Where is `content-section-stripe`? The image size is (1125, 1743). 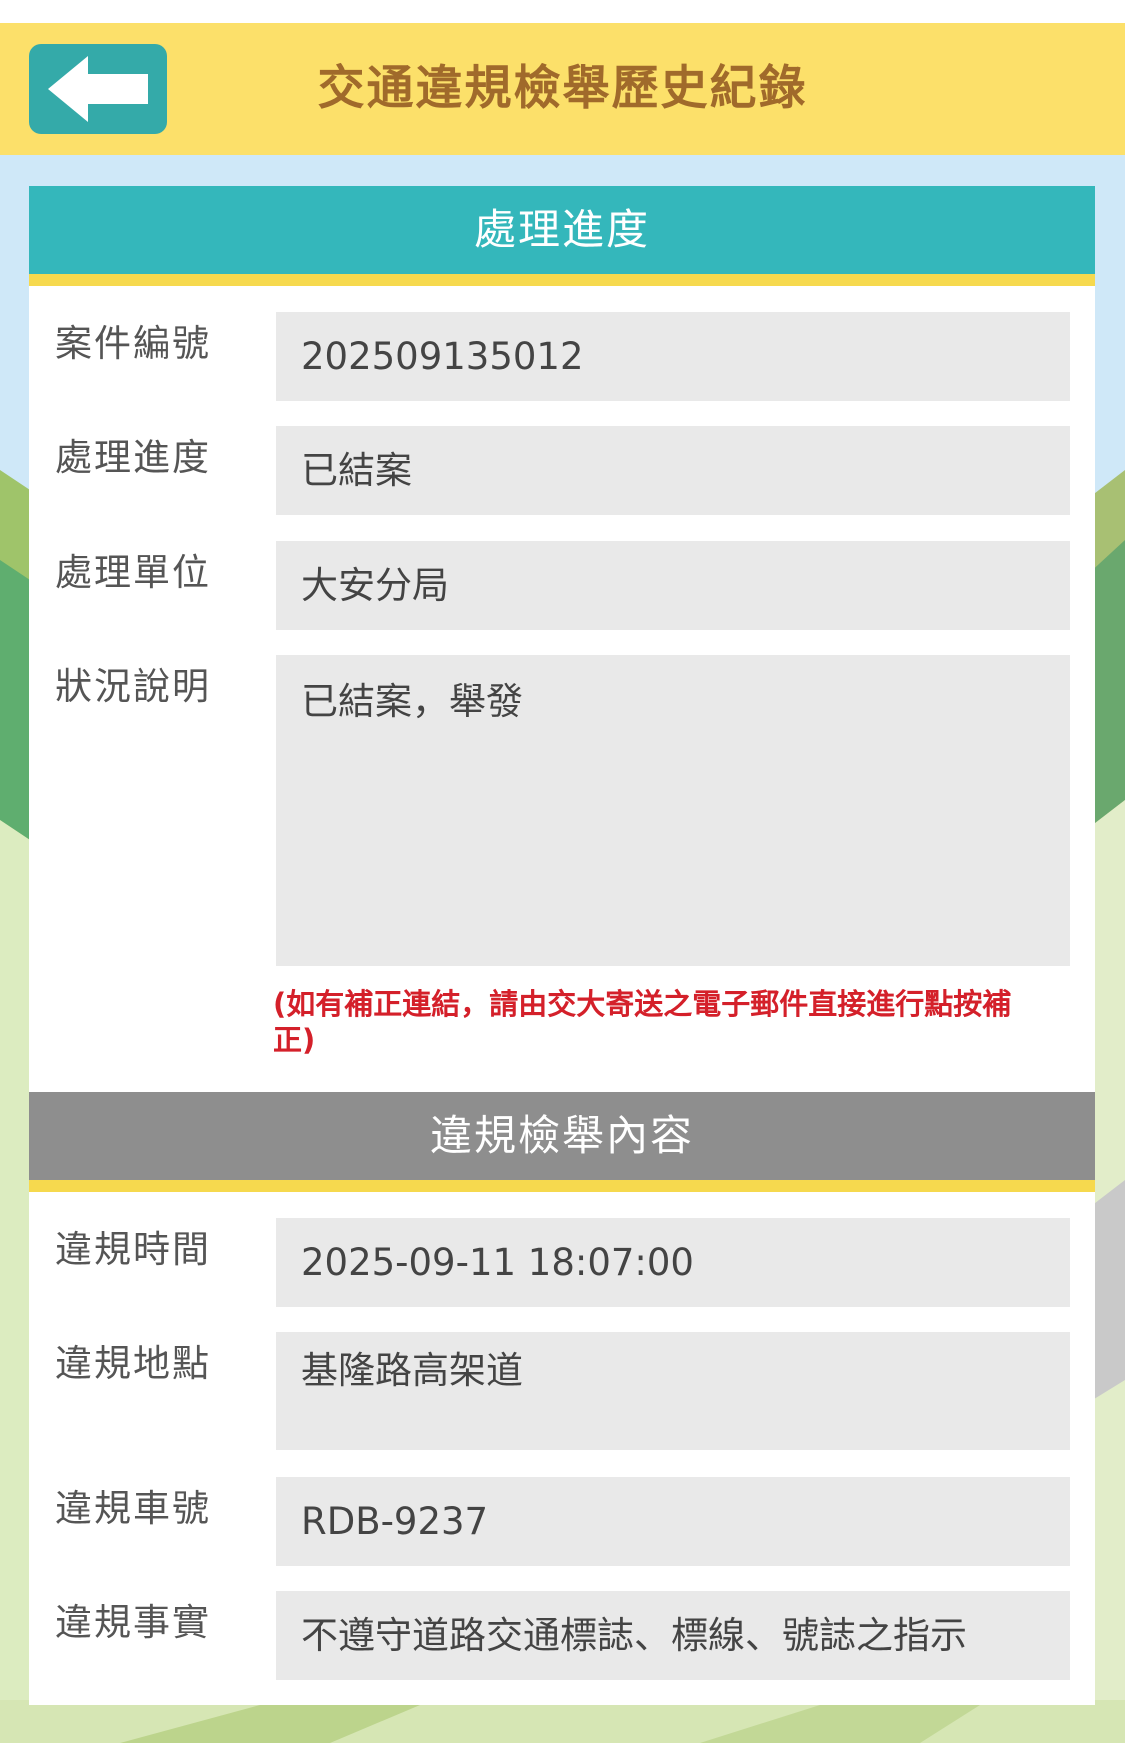
content-section-stripe is located at coordinates (562, 1186).